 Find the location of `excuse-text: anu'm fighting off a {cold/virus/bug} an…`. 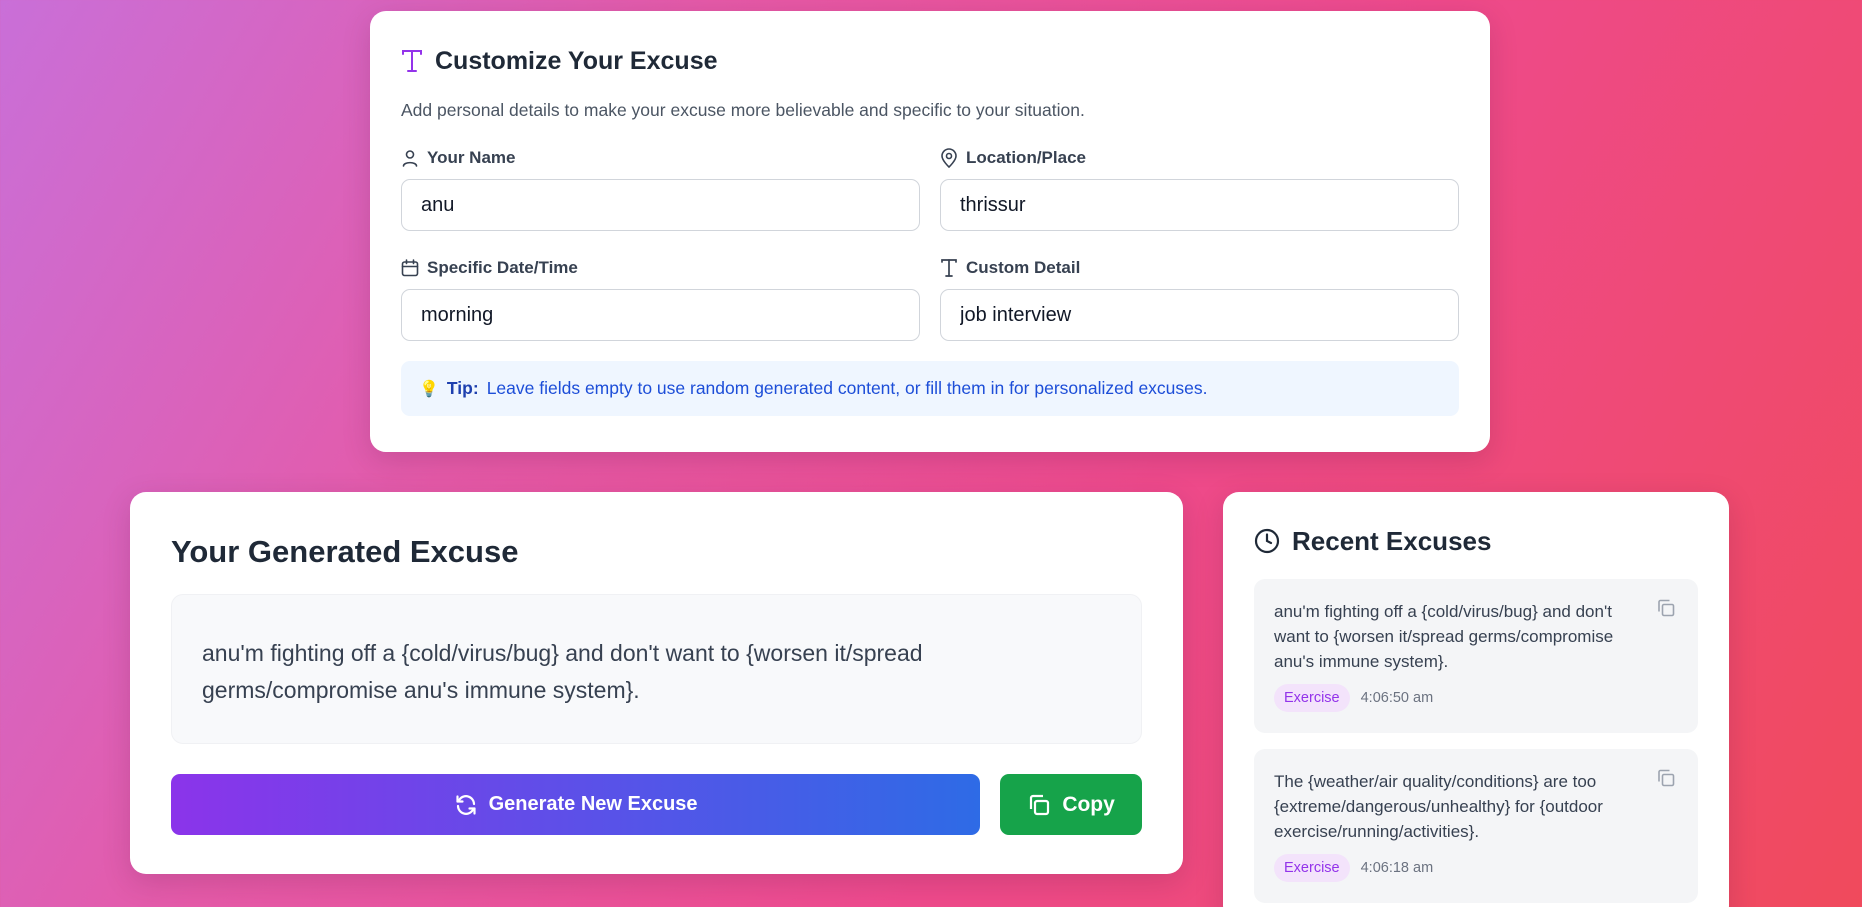

excuse-text: anu'm fighting off a {cold/virus/bug} an… is located at coordinates (656, 669).